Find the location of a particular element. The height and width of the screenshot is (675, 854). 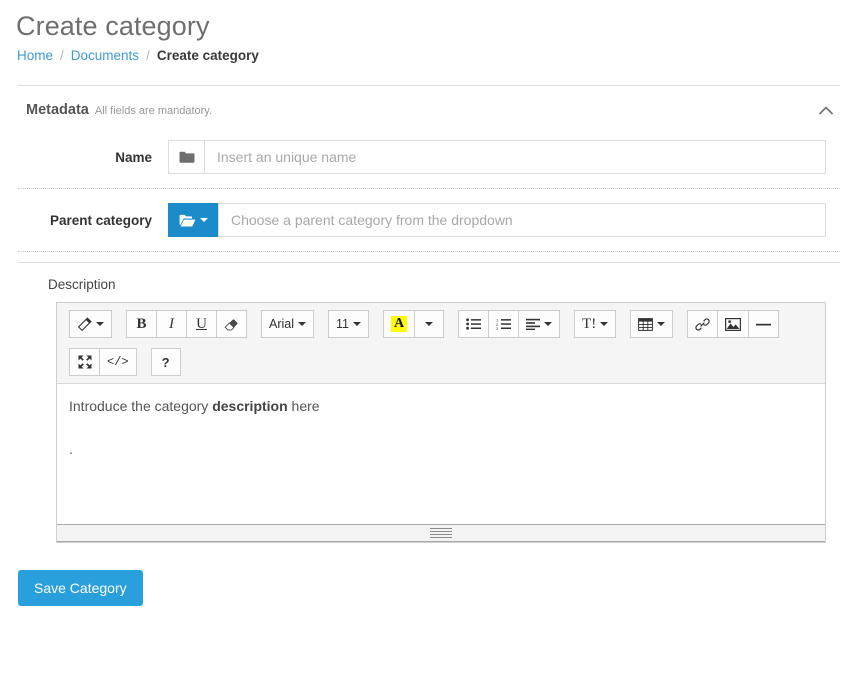

editor-paragraph-2: . is located at coordinates (71, 449).